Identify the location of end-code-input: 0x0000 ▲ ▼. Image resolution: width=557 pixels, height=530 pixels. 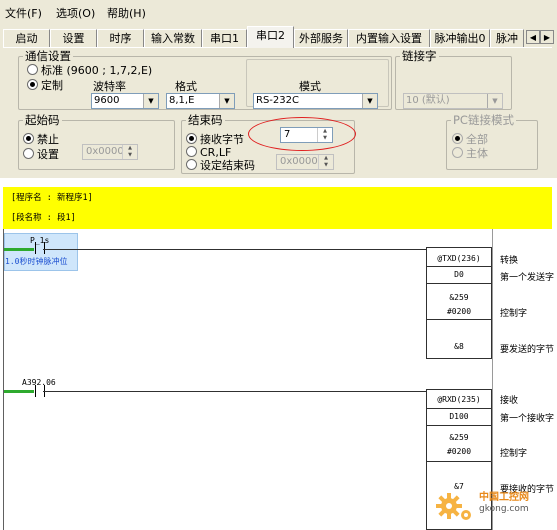
(305, 162).